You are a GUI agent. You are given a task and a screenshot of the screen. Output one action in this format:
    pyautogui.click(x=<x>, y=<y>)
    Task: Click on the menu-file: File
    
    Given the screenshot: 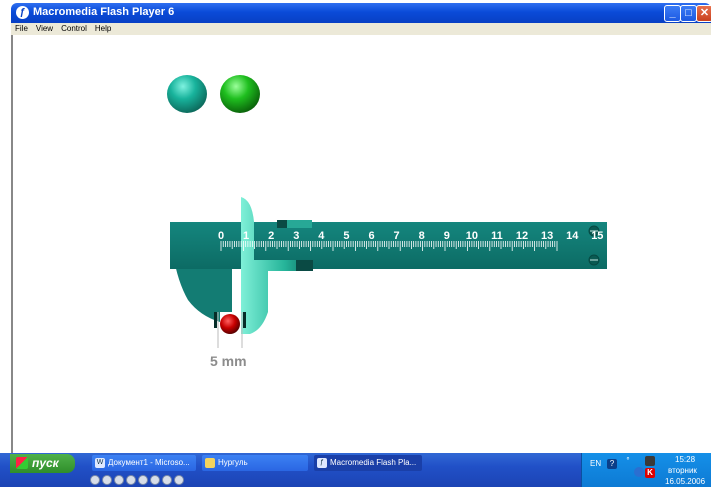 What is the action you would take?
    pyautogui.click(x=21, y=29)
    